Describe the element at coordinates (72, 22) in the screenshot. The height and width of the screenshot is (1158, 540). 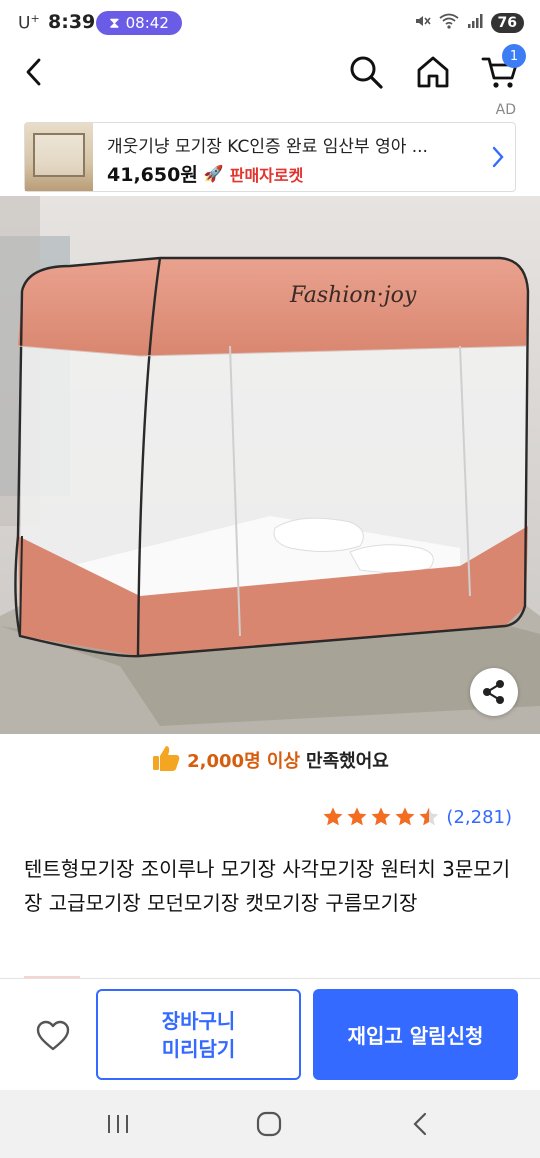
I see `clock: 8:39` at that location.